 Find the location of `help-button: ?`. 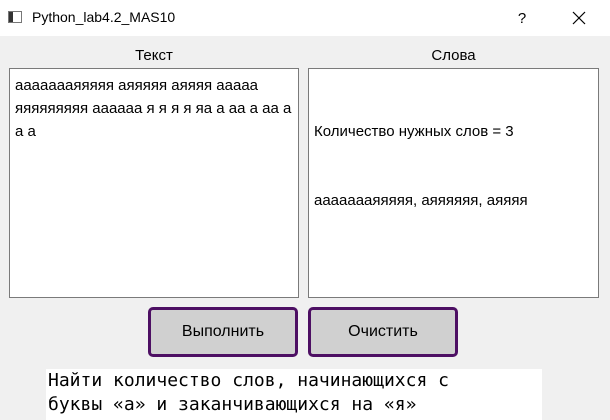

help-button: ? is located at coordinates (522, 18).